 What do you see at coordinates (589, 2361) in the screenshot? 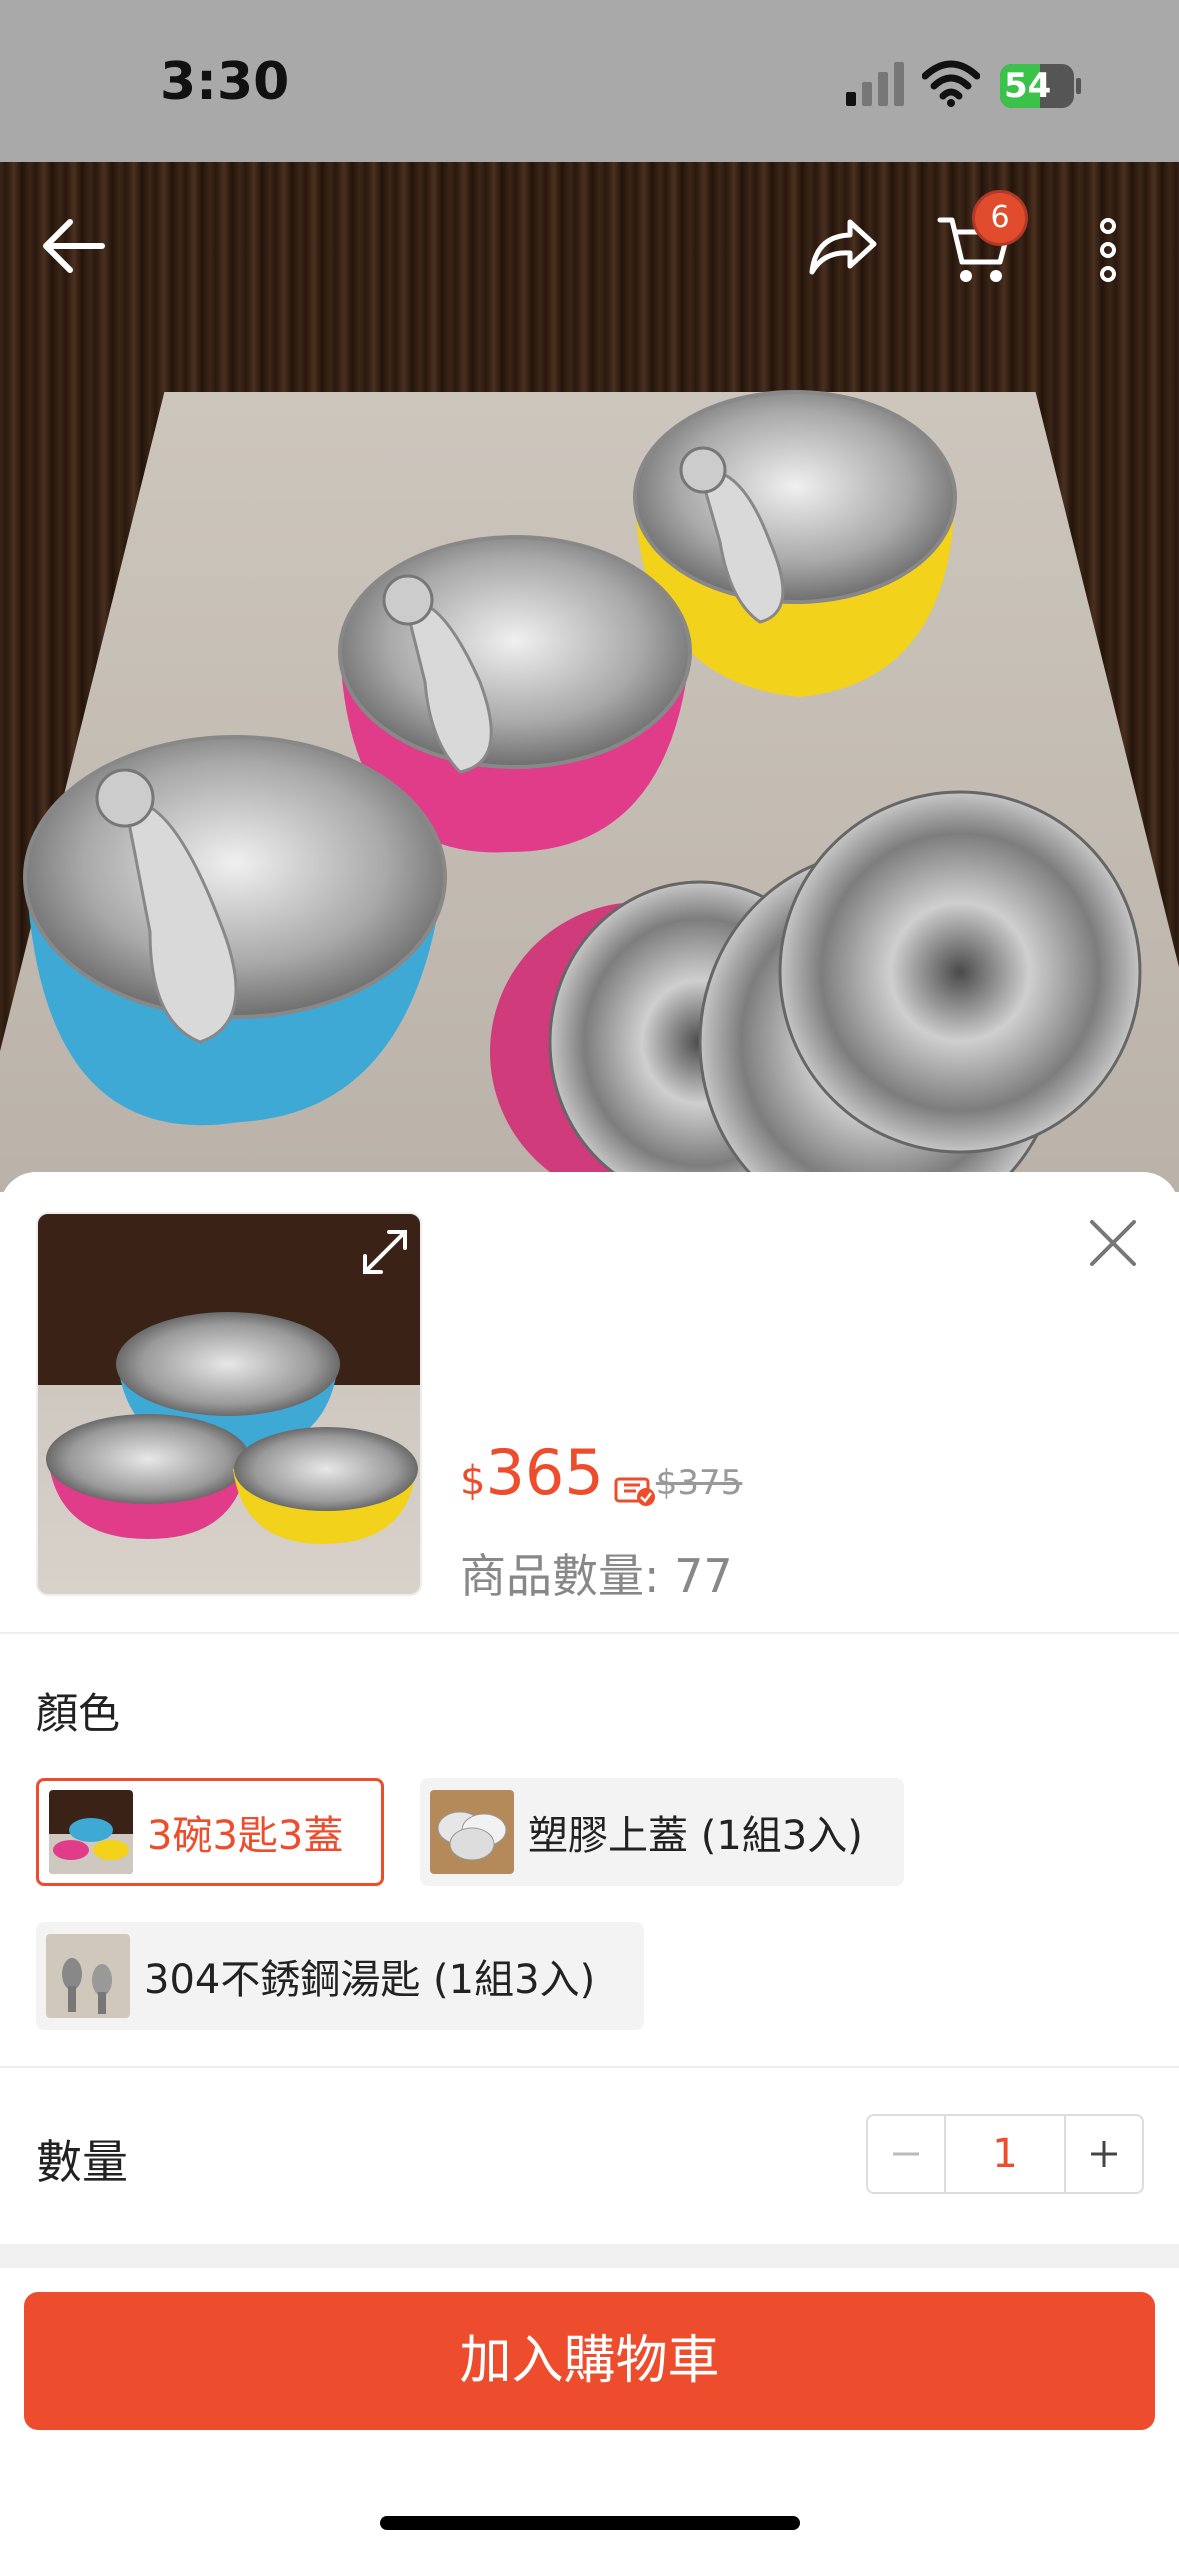
I see `add-to-cart-button: 加入購物車` at bounding box center [589, 2361].